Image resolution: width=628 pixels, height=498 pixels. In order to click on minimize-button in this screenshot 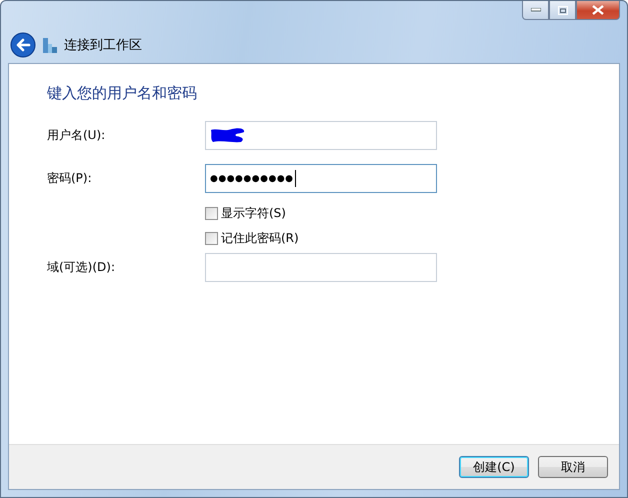, I will do `click(535, 10)`.